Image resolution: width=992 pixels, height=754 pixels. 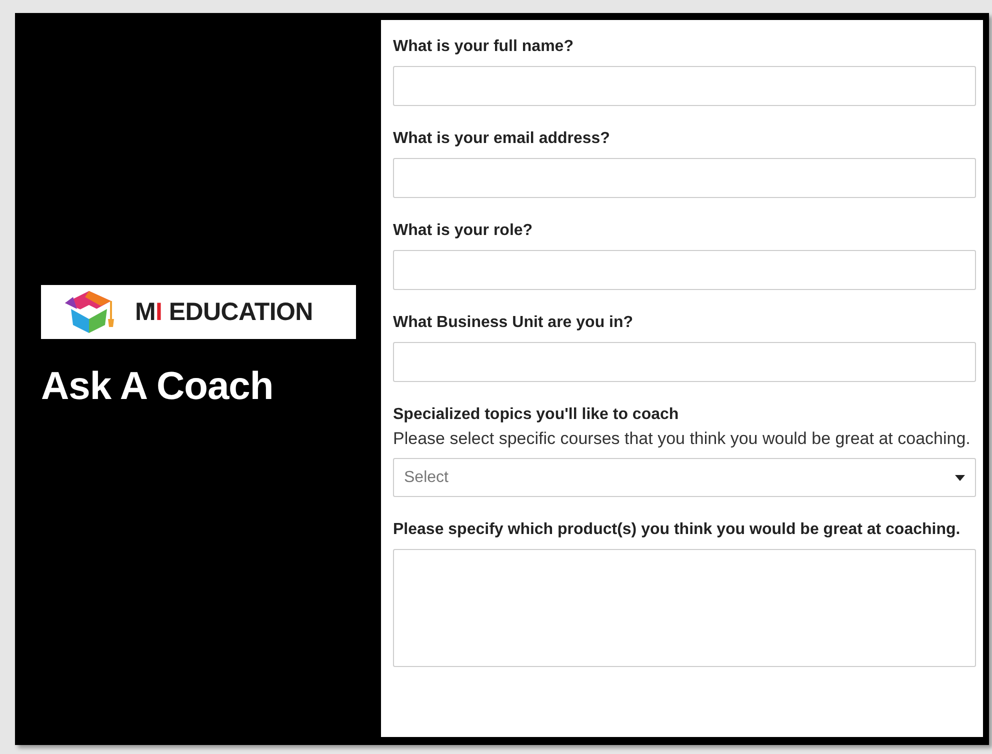 I want to click on logo-wordmark: MI EDUCATION, so click(x=224, y=312).